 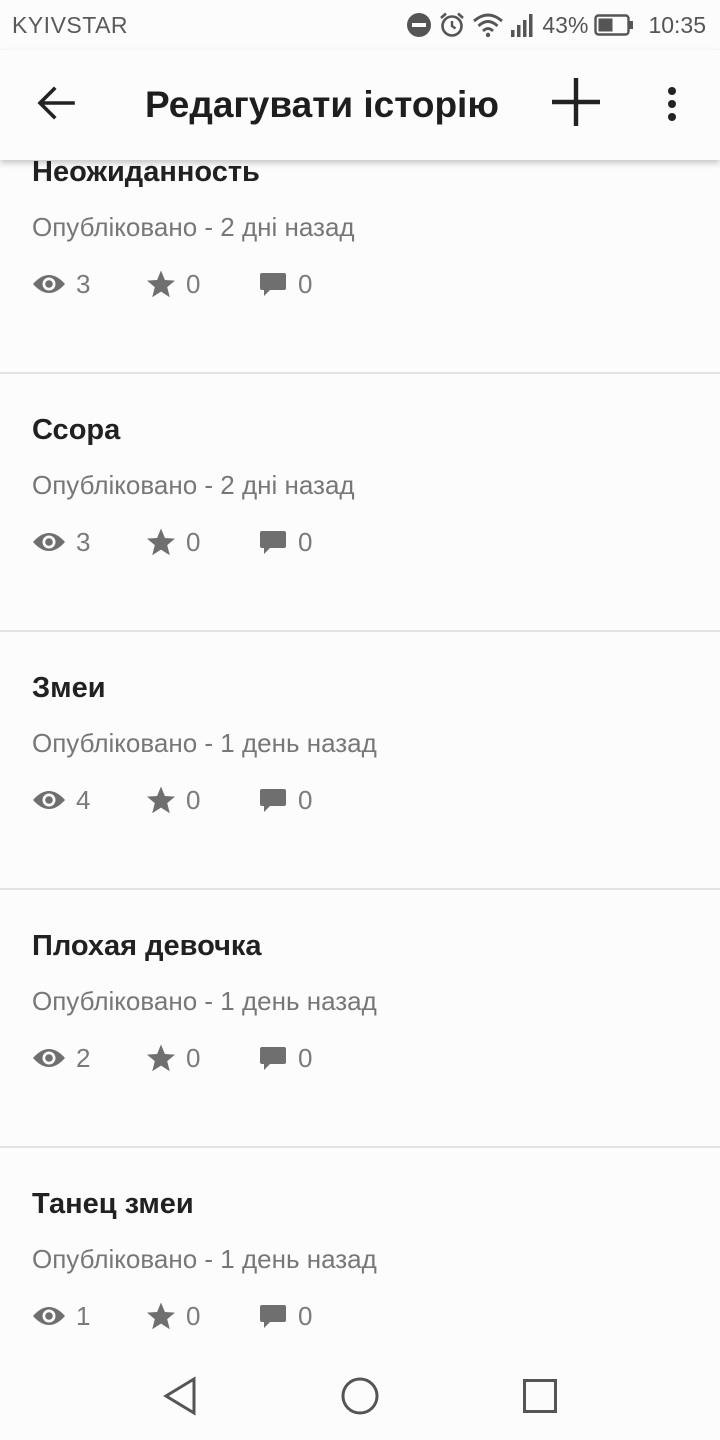 I want to click on story-title: Ссора, so click(x=76, y=430).